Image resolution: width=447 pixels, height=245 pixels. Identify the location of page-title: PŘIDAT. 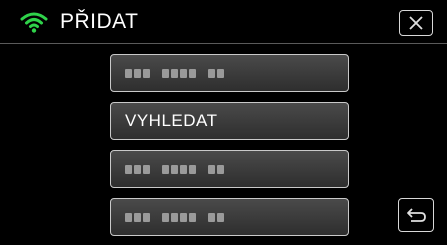
(99, 21).